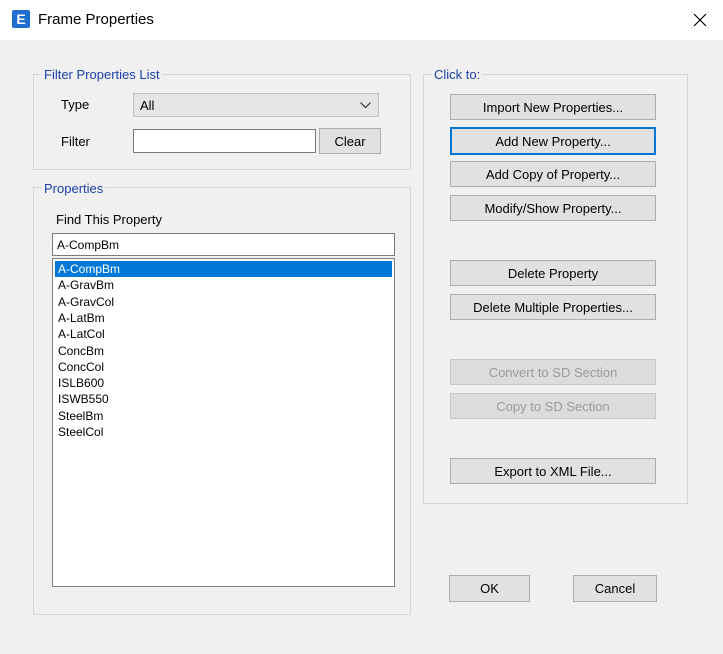  Describe the element at coordinates (223, 399) in the screenshot. I see `list-item: ISWB550` at that location.